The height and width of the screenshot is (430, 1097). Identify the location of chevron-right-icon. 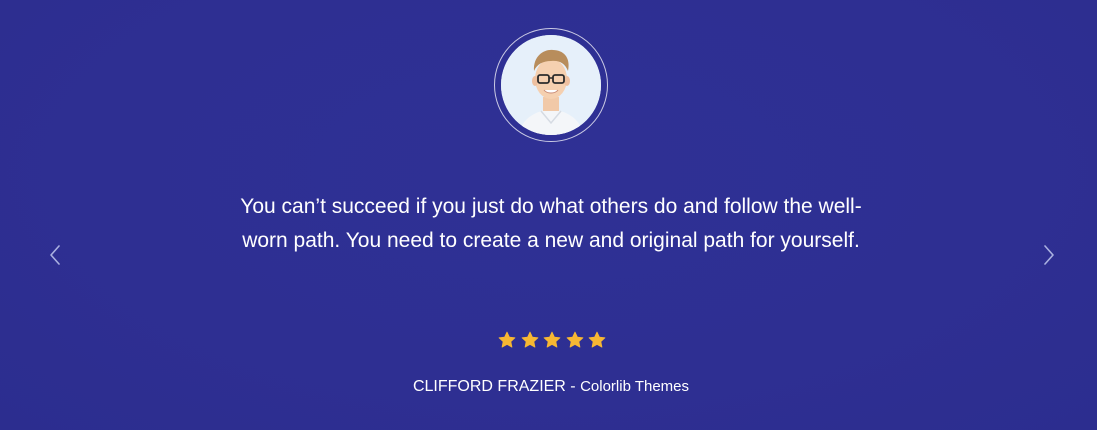
(1049, 255).